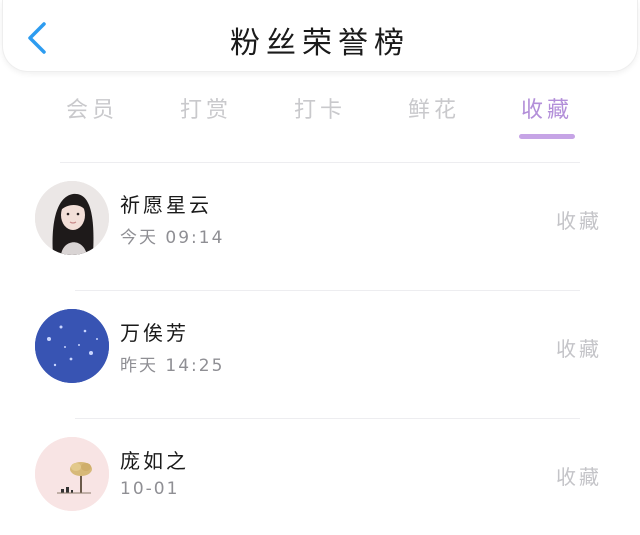 The height and width of the screenshot is (535, 640). Describe the element at coordinates (154, 333) in the screenshot. I see `fan-name: 万俟芳` at that location.